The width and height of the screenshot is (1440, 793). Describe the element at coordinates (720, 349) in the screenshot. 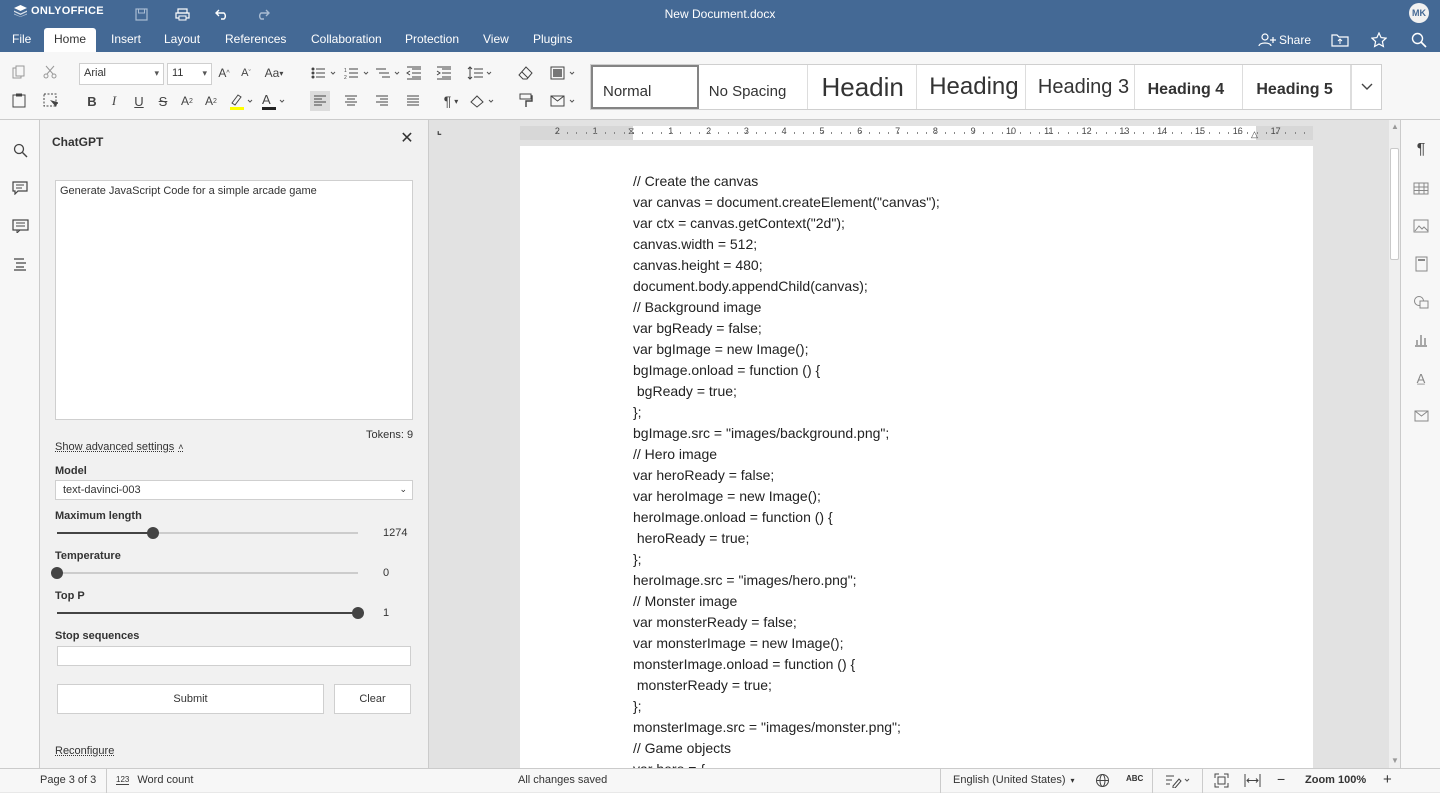

I see `document-line: var bgImage = new Image();` at that location.